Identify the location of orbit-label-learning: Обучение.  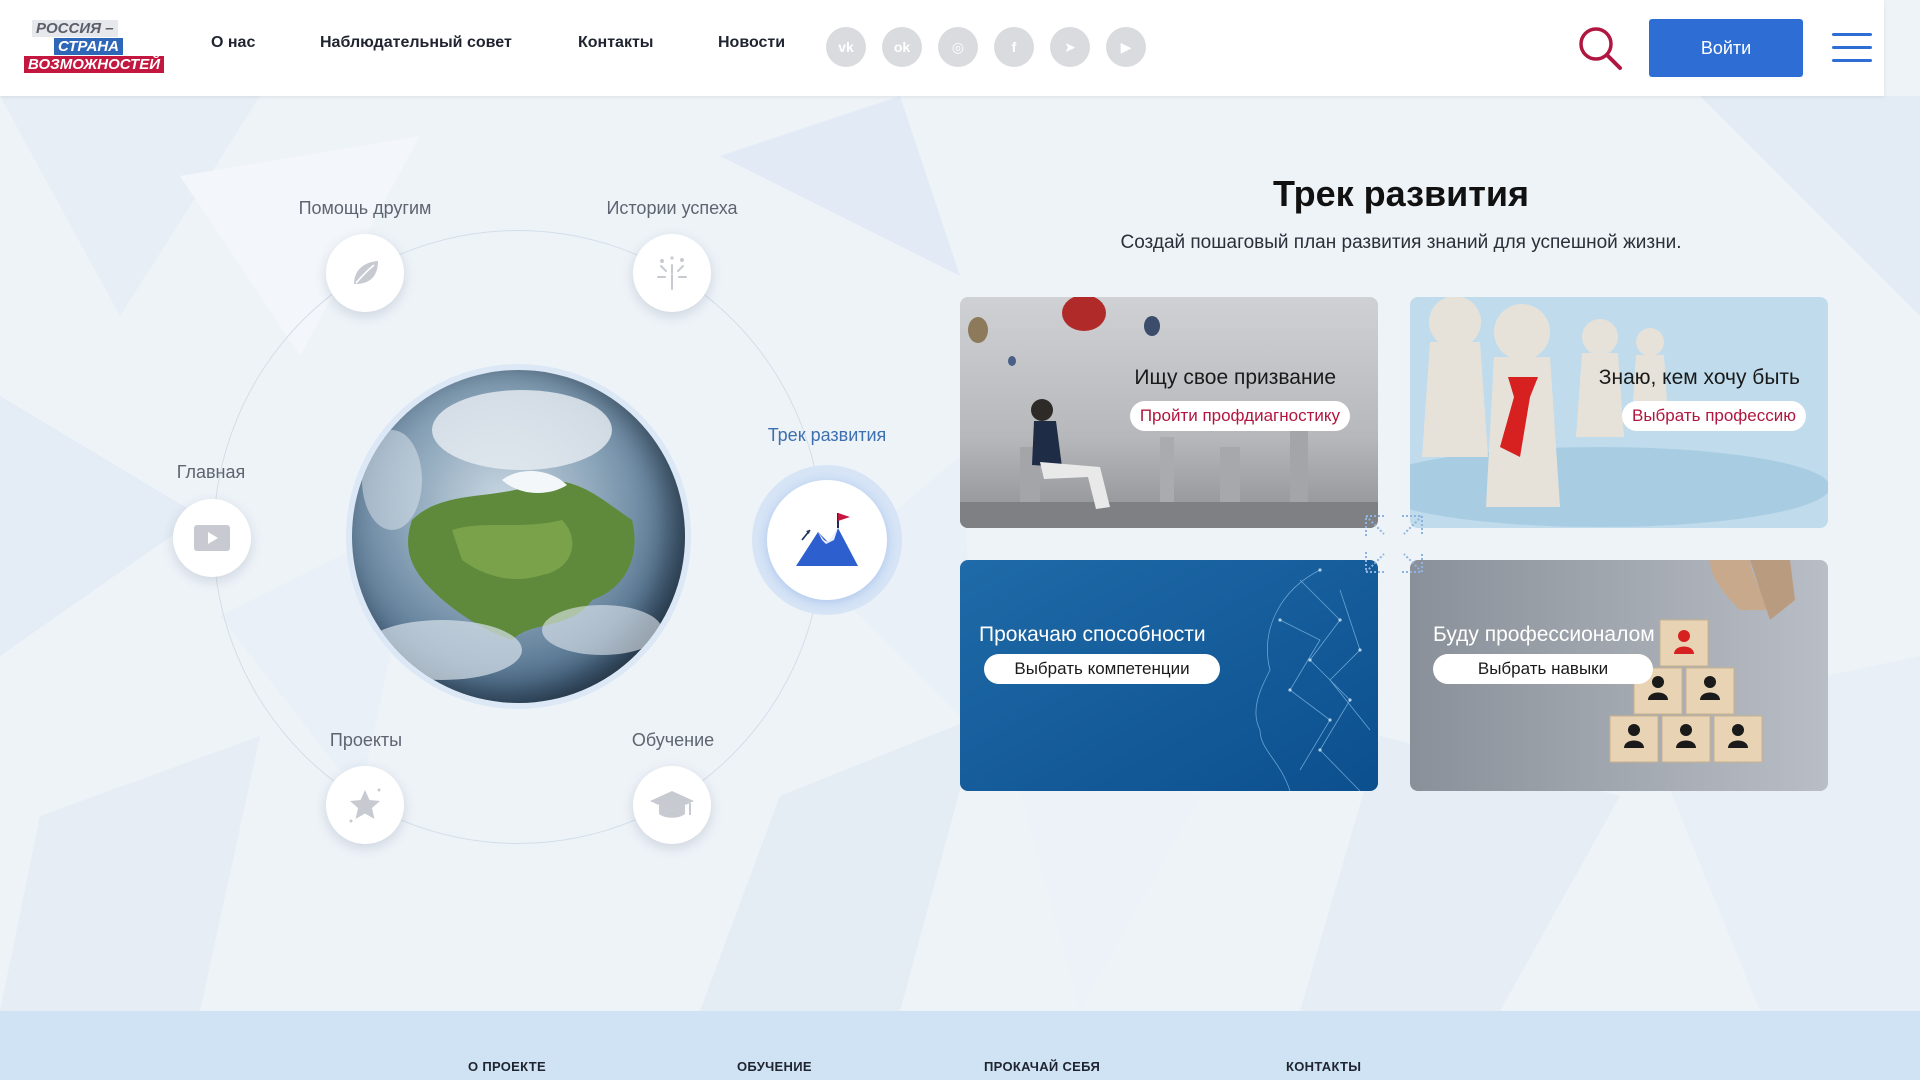
(673, 740).